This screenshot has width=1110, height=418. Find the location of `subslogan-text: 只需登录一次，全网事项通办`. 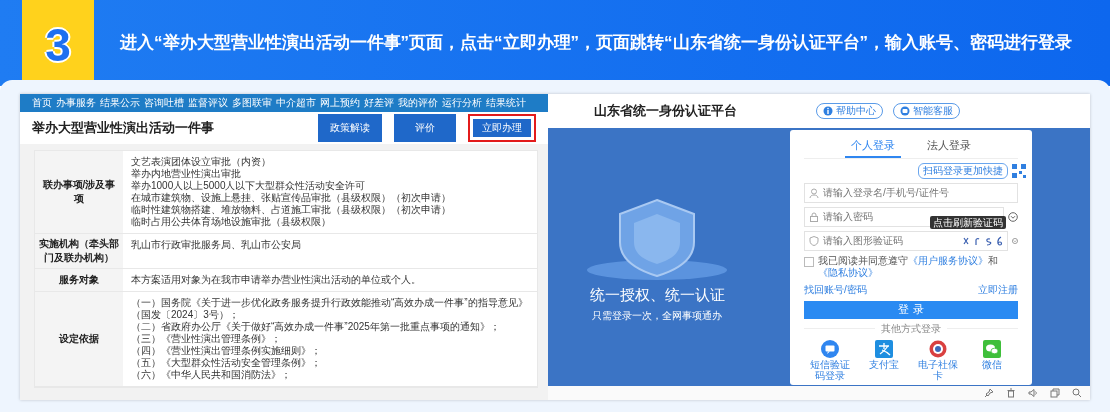

subslogan-text: 只需登录一次，全网事项通办 is located at coordinates (657, 315).